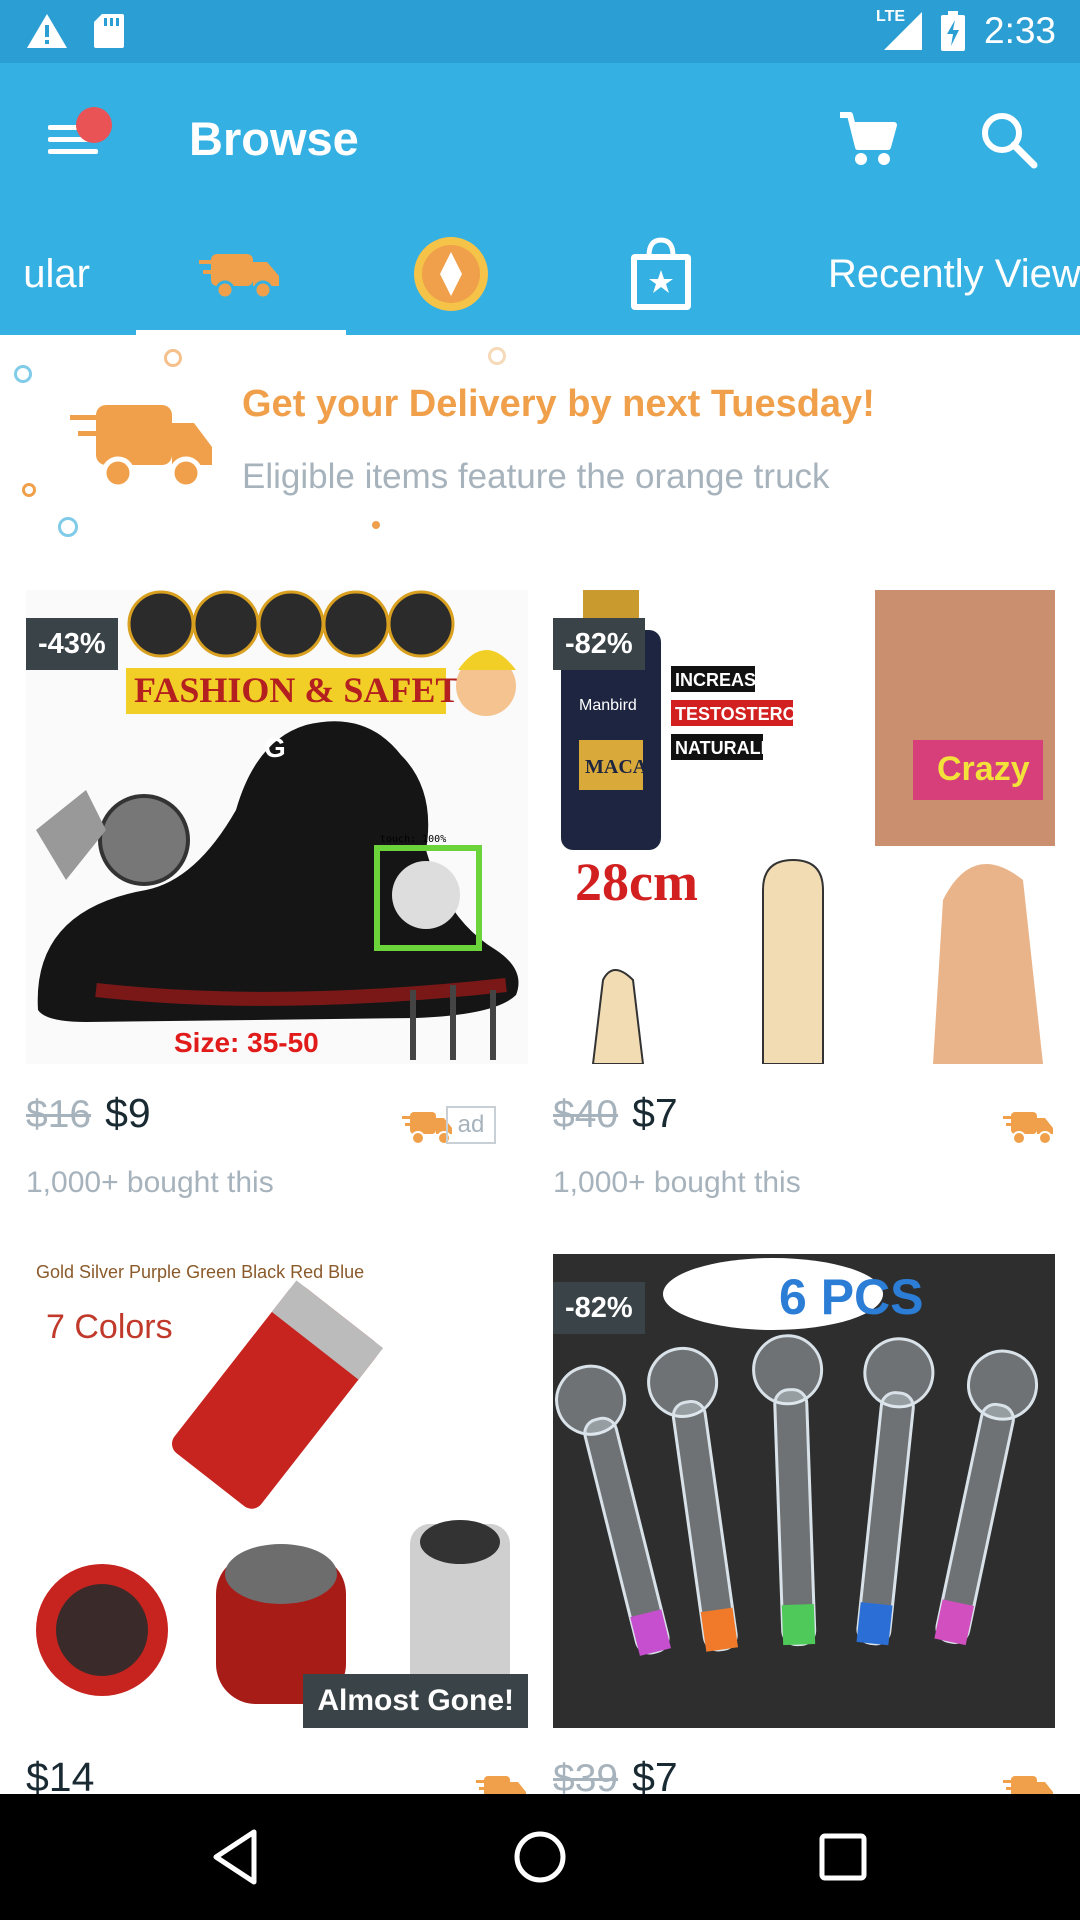 The image size is (1080, 1920). I want to click on price-row: $40 $7, so click(804, 1120).